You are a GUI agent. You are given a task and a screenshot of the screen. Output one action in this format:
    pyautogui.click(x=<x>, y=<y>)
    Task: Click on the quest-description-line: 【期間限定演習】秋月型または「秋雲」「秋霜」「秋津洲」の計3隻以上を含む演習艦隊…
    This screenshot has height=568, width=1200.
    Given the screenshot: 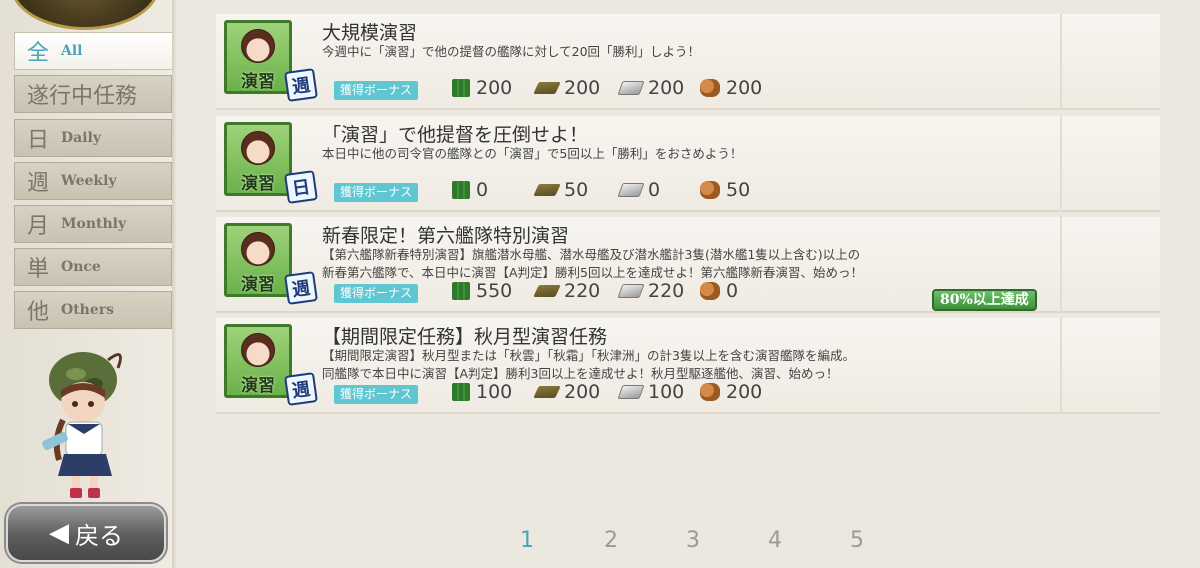 What is the action you would take?
    pyautogui.click(x=588, y=355)
    